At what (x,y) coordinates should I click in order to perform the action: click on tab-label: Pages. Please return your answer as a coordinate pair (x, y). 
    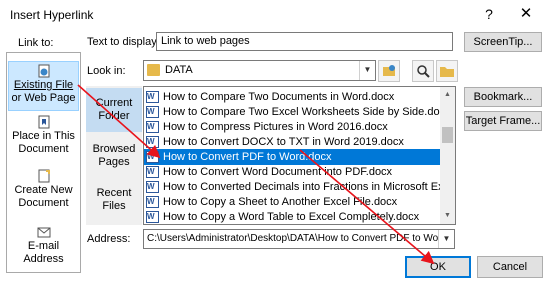
    Looking at the image, I should click on (114, 162).